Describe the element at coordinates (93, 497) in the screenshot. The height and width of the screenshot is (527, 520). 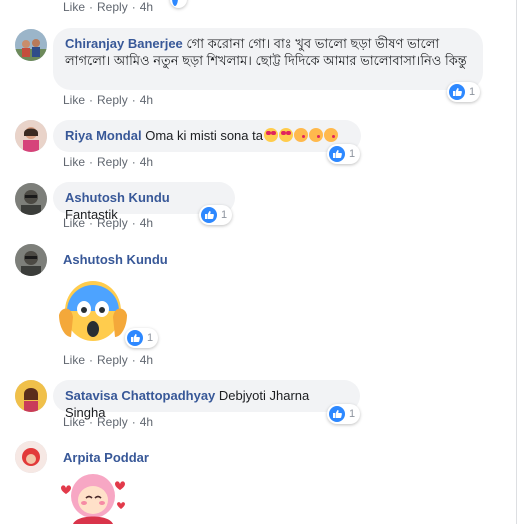
I see `girl-with-hearts-sticker` at that location.